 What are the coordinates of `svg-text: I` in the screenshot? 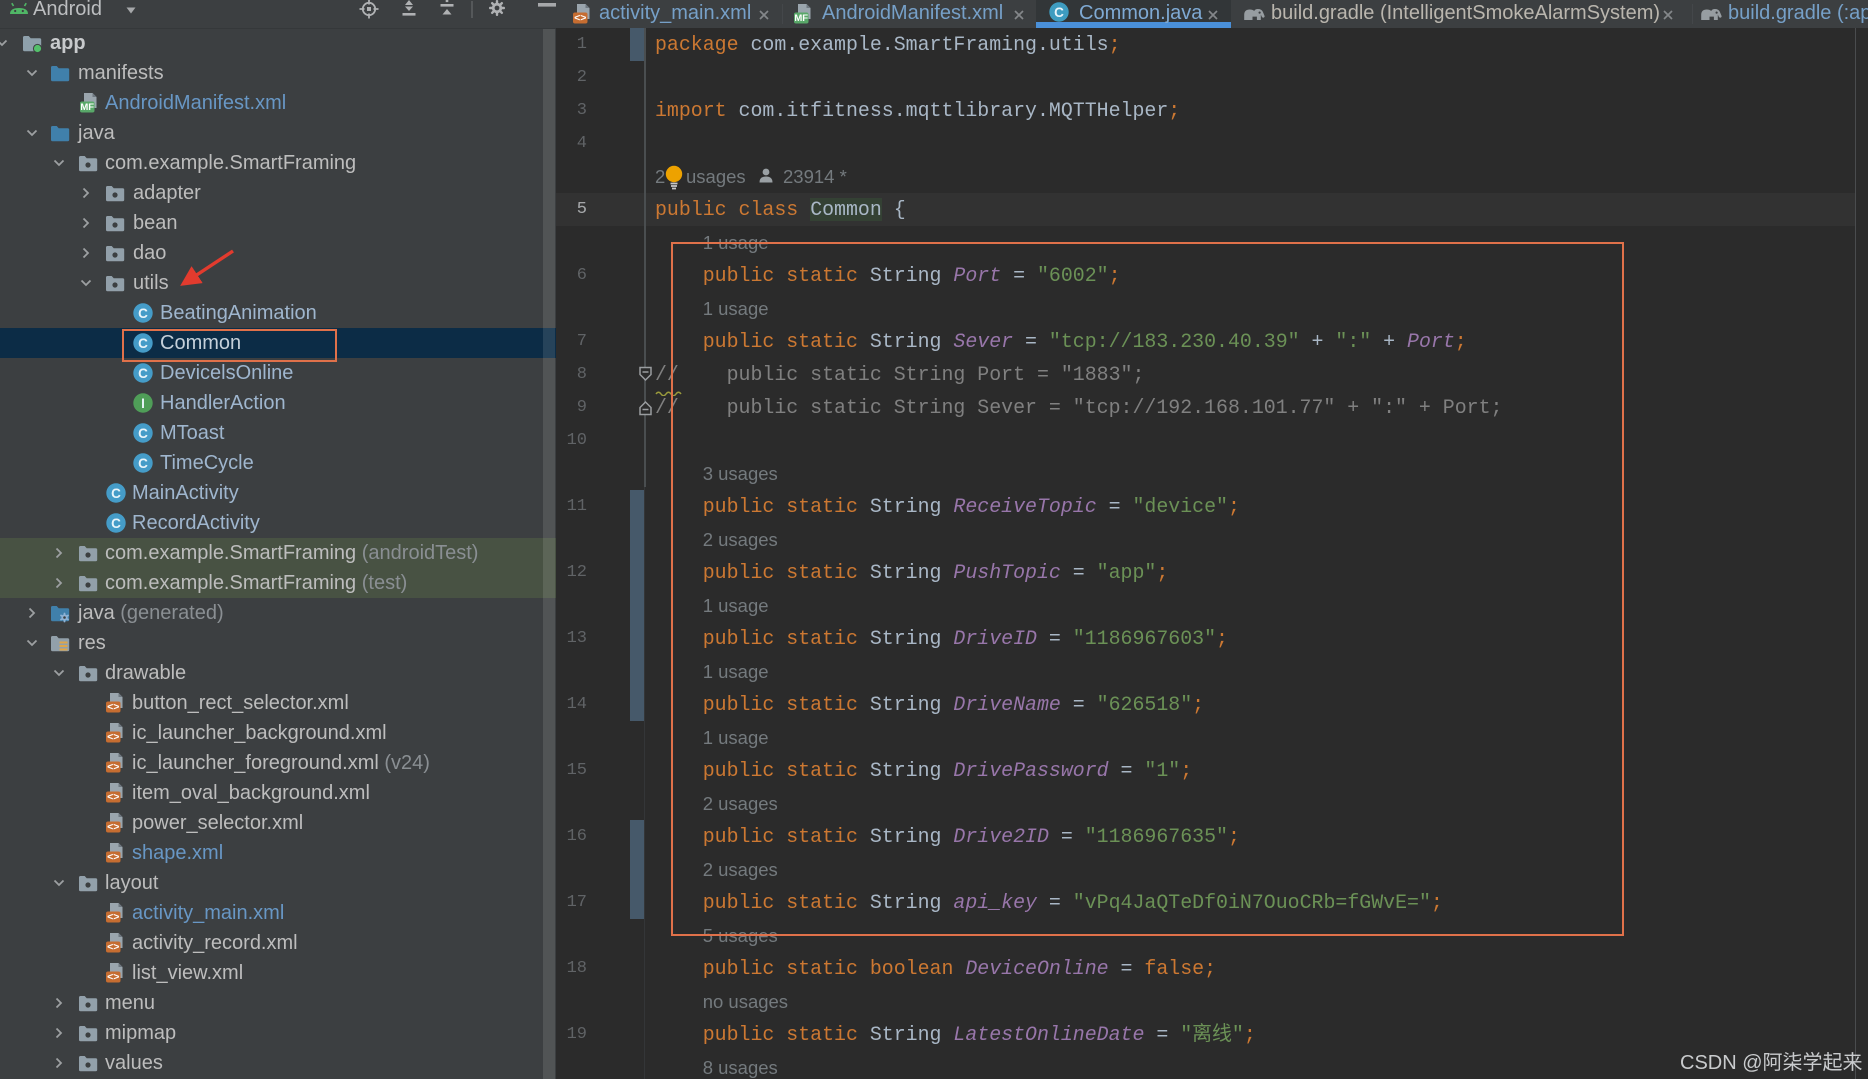 It's located at (143, 403).